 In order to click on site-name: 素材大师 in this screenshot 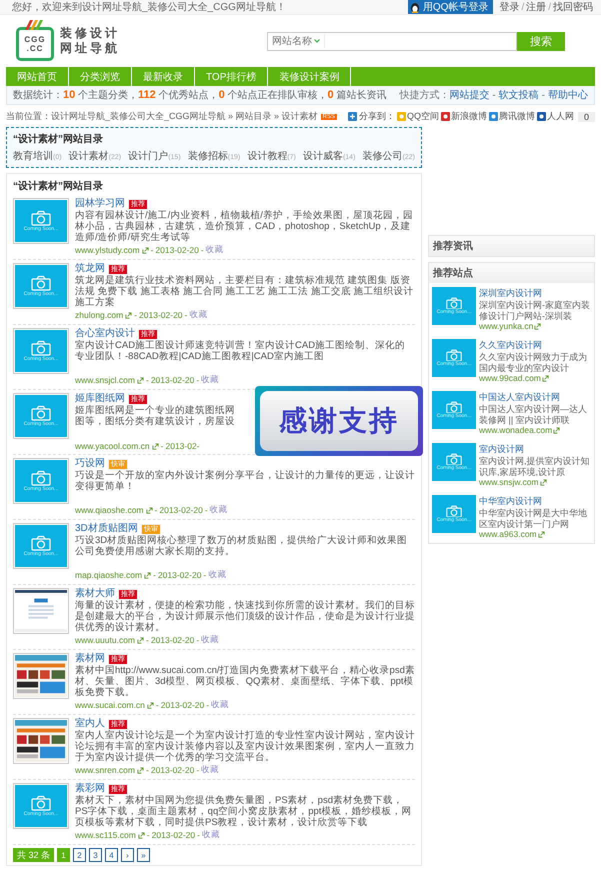, I will do `click(95, 594)`.